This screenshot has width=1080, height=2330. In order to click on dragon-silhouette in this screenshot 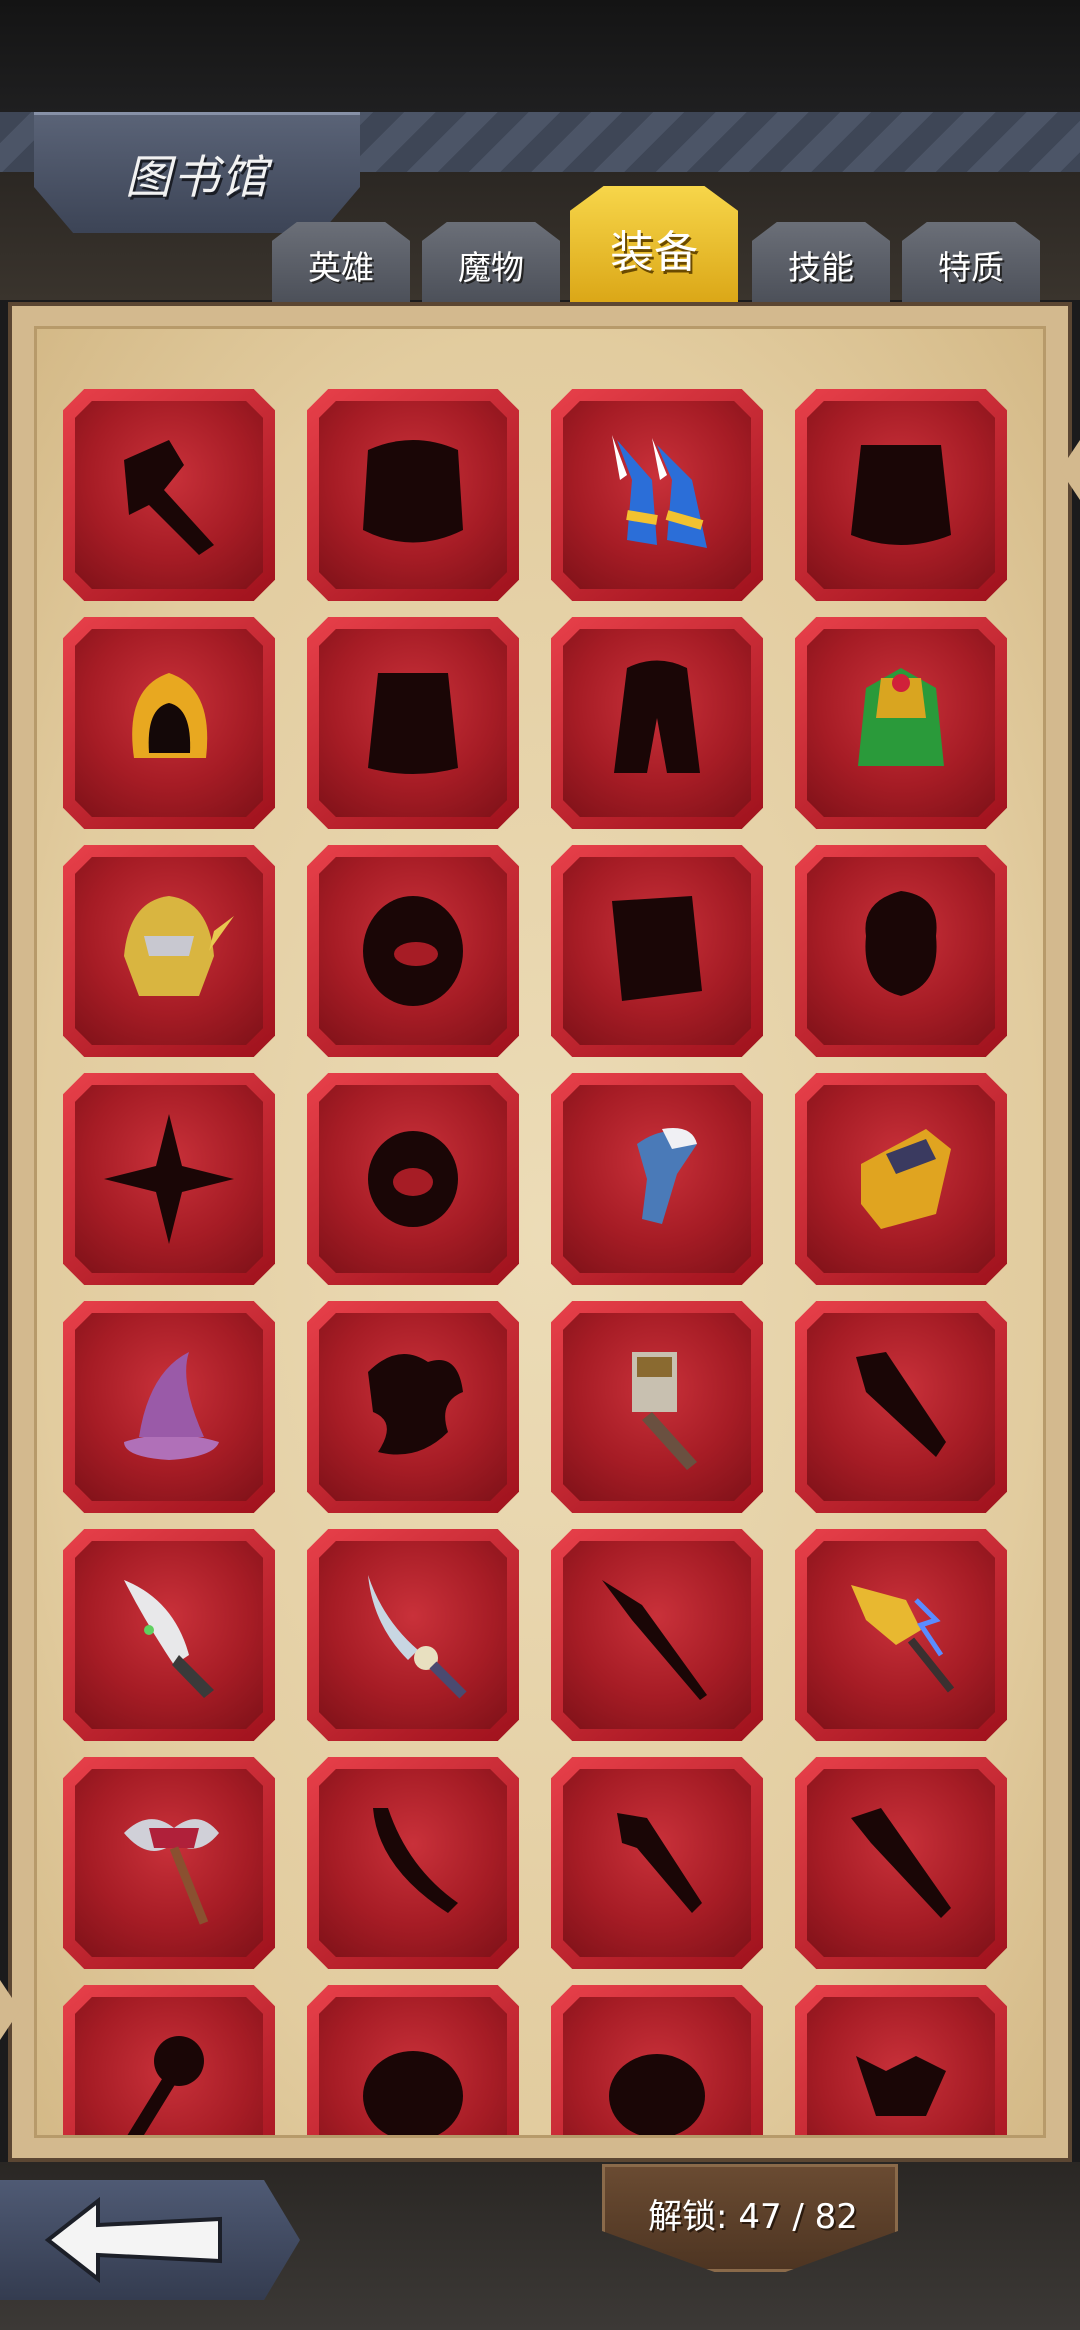, I will do `click(415, 1404)`.